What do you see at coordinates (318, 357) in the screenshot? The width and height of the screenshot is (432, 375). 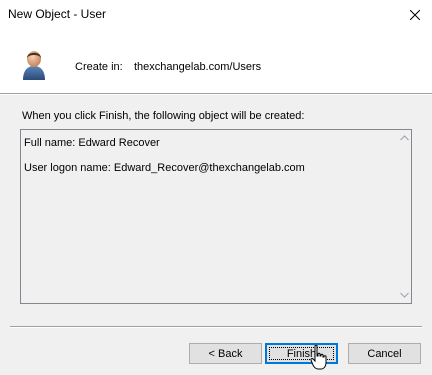 I see `hand-pointer-cursor-icon` at bounding box center [318, 357].